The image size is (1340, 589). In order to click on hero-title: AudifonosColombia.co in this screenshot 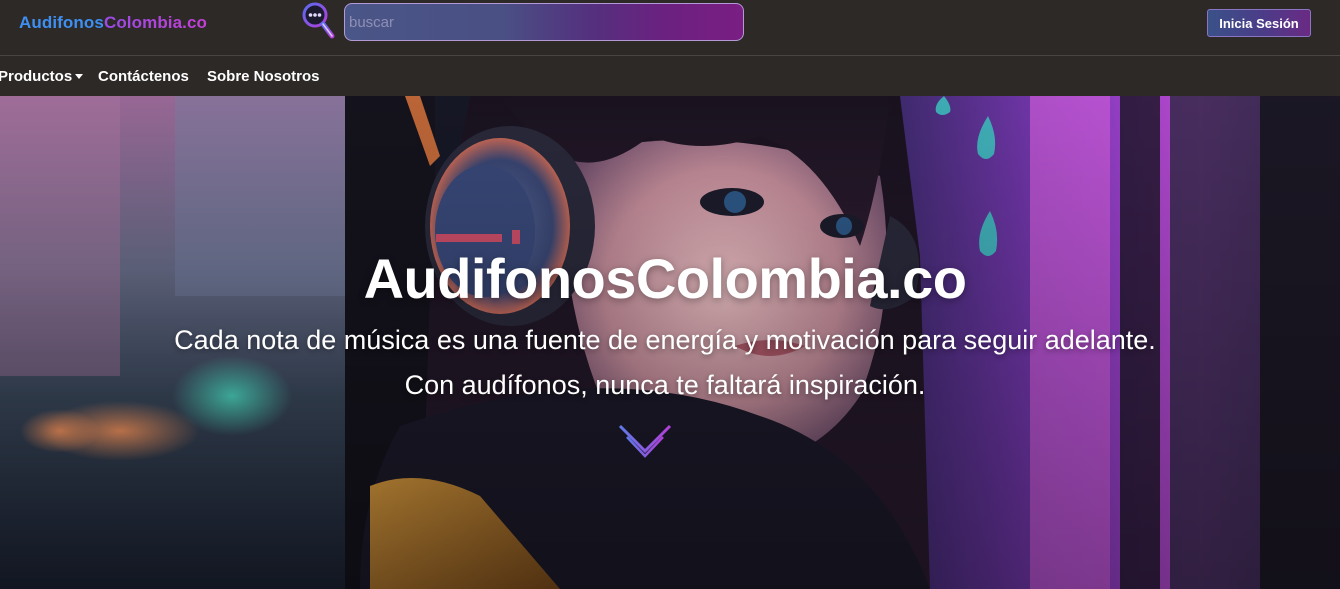, I will do `click(665, 278)`.